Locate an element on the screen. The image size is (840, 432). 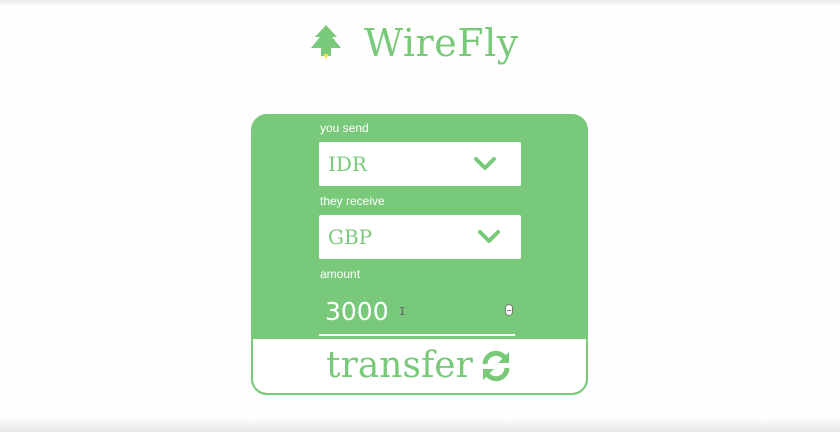
send-currency-label: you send is located at coordinates (344, 128).